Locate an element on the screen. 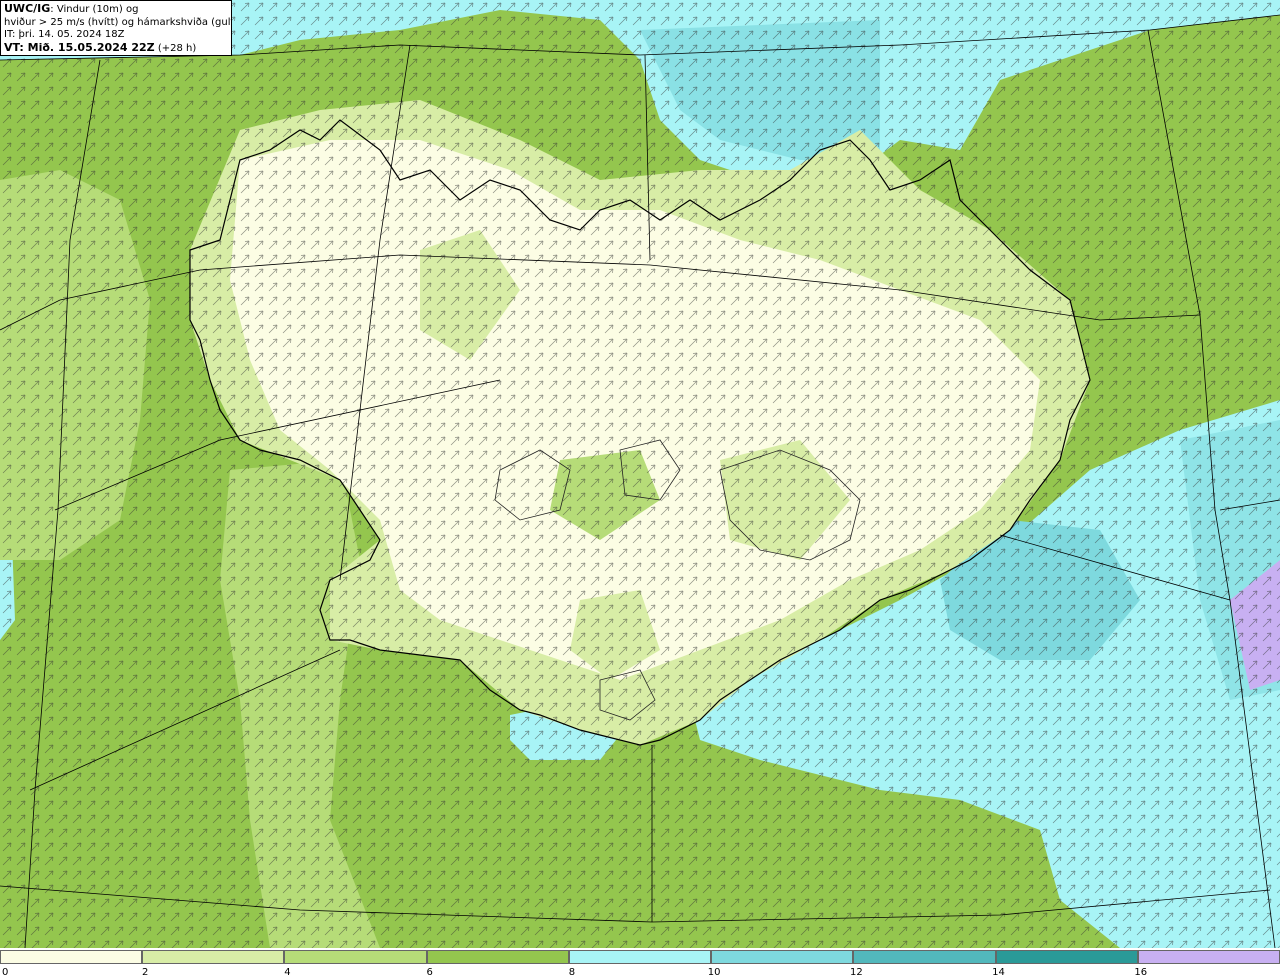 This screenshot has width=1280, height=978. legend-line-4: VT: Mið. 15.05.2024 22Z (+28 h) is located at coordinates (100, 47).